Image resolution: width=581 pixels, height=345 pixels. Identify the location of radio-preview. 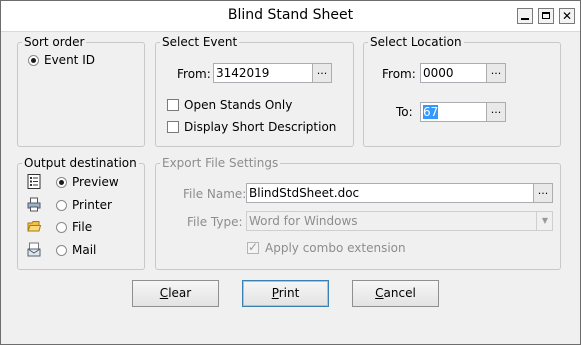
(61, 182).